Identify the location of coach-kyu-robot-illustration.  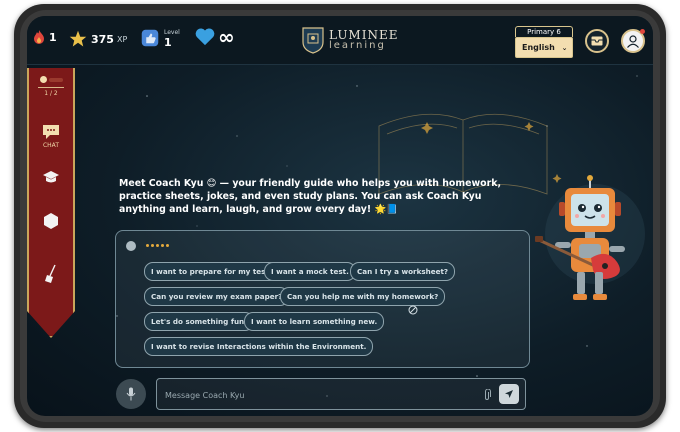
(590, 237).